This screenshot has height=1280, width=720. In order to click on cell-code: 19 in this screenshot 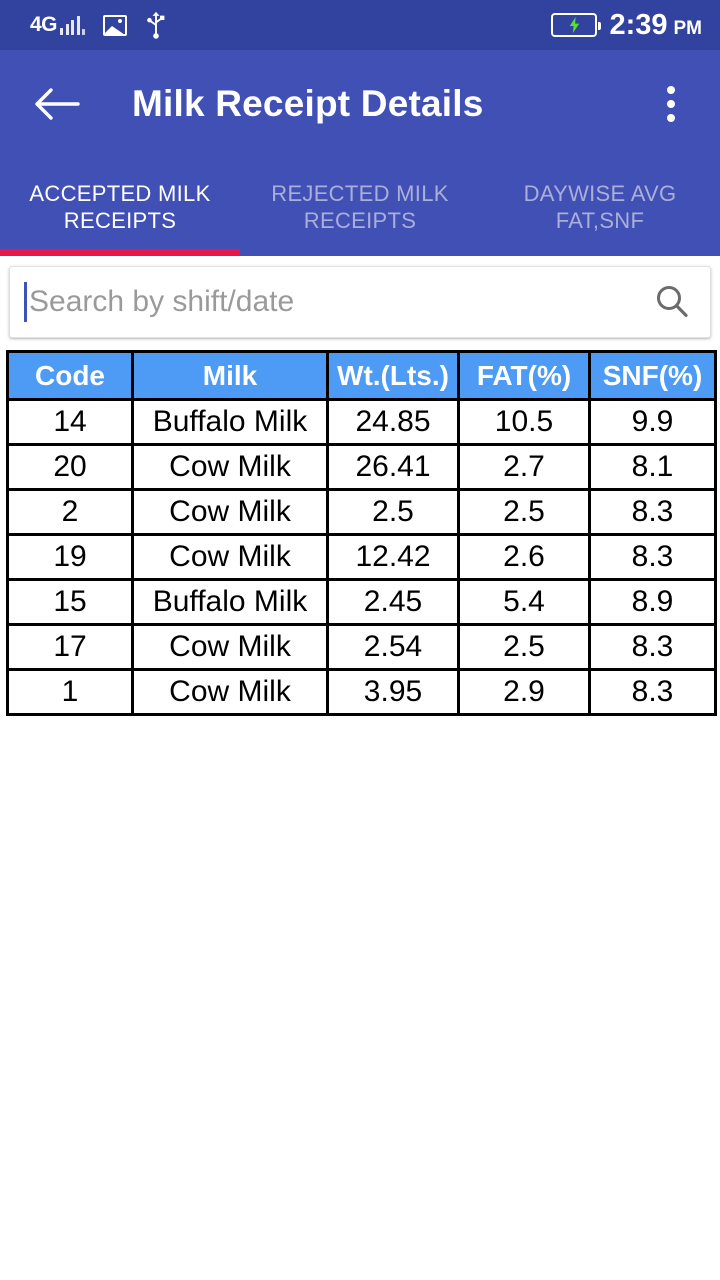, I will do `click(70, 557)`.